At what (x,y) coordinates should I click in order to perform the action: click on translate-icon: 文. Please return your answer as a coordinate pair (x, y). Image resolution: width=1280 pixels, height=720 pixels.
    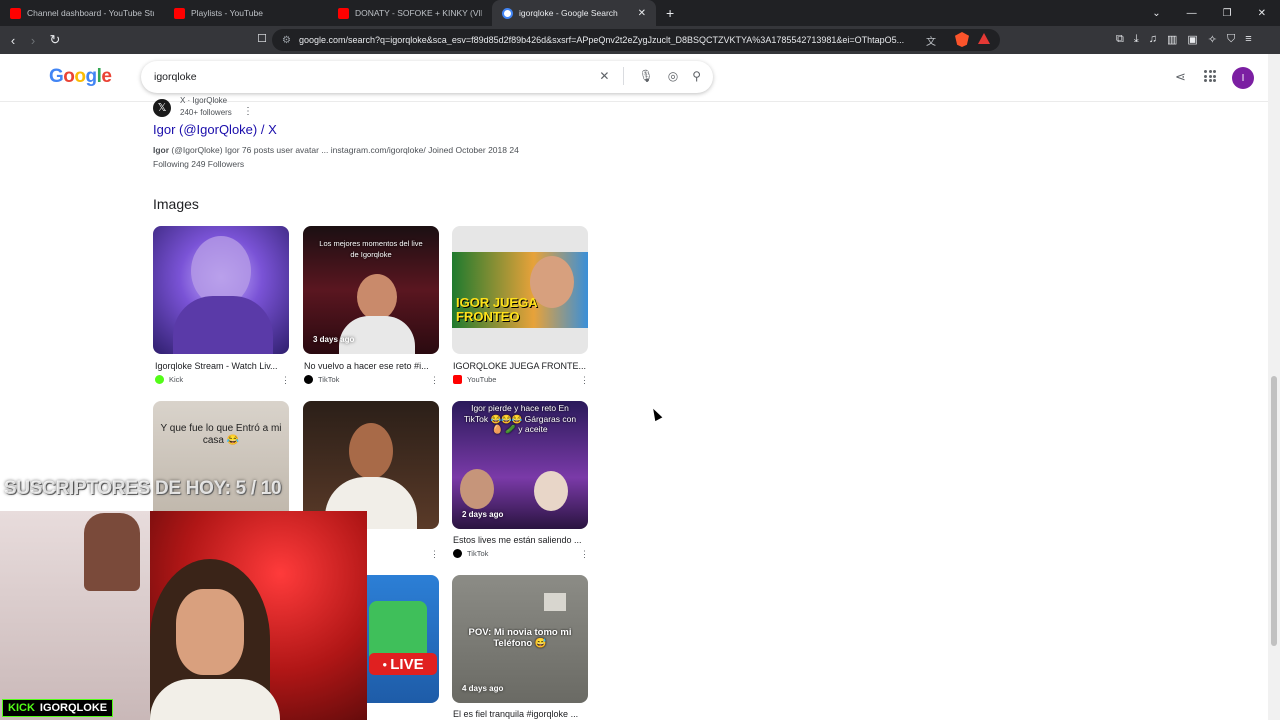
    Looking at the image, I should click on (931, 40).